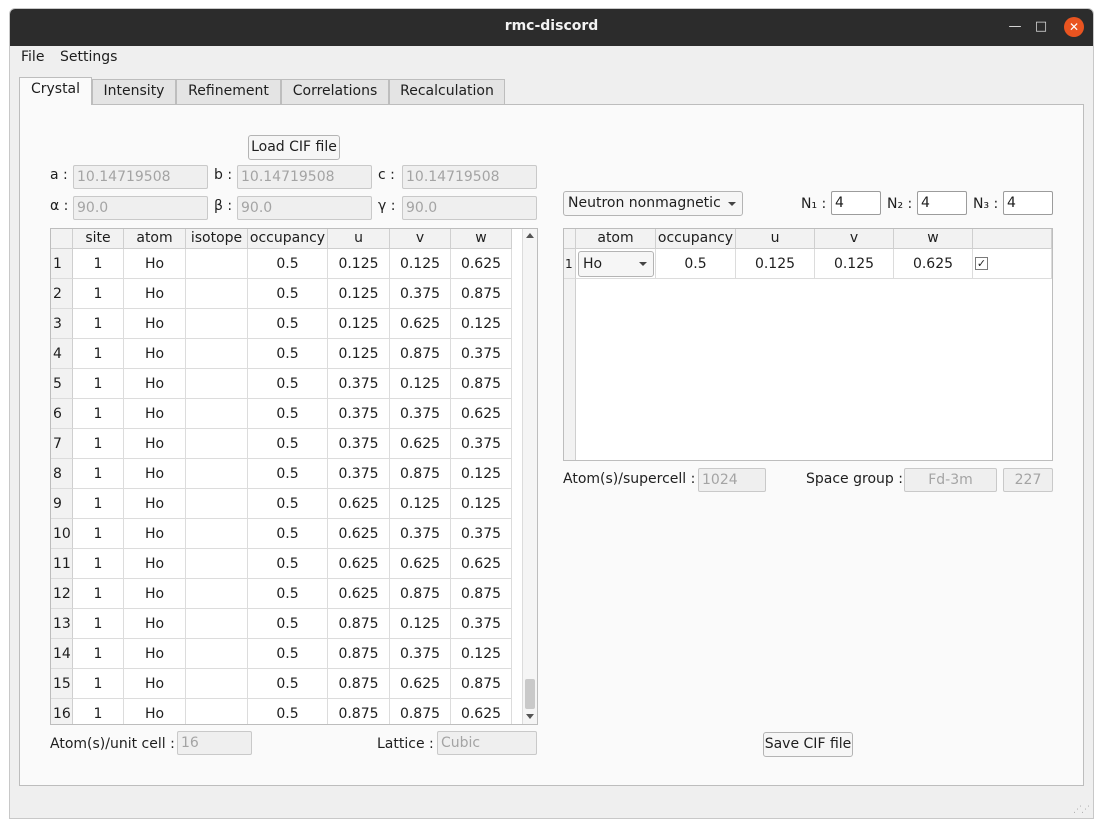 This screenshot has width=1103, height=827. I want to click on space-group-field: Fd-3m, so click(950, 480).